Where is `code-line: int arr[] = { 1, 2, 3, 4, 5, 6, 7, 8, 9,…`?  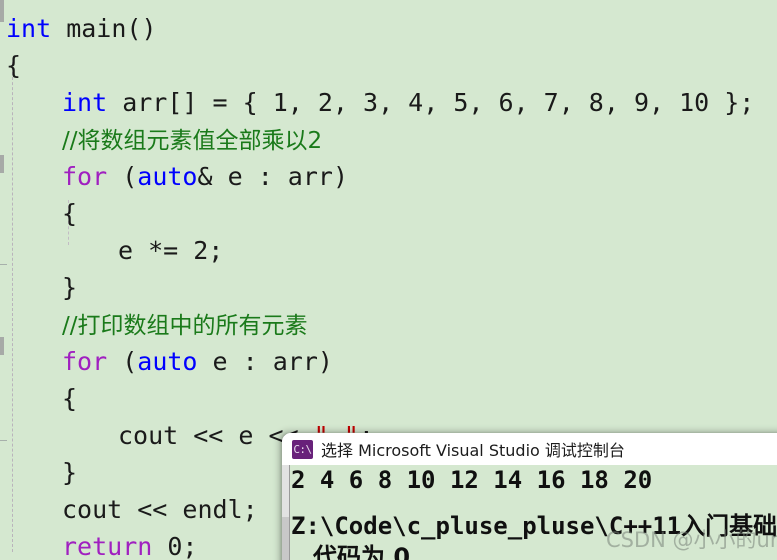
code-line: int arr[] = { 1, 2, 3, 4, 5, 6, 7, 8, 9,… is located at coordinates (388, 102).